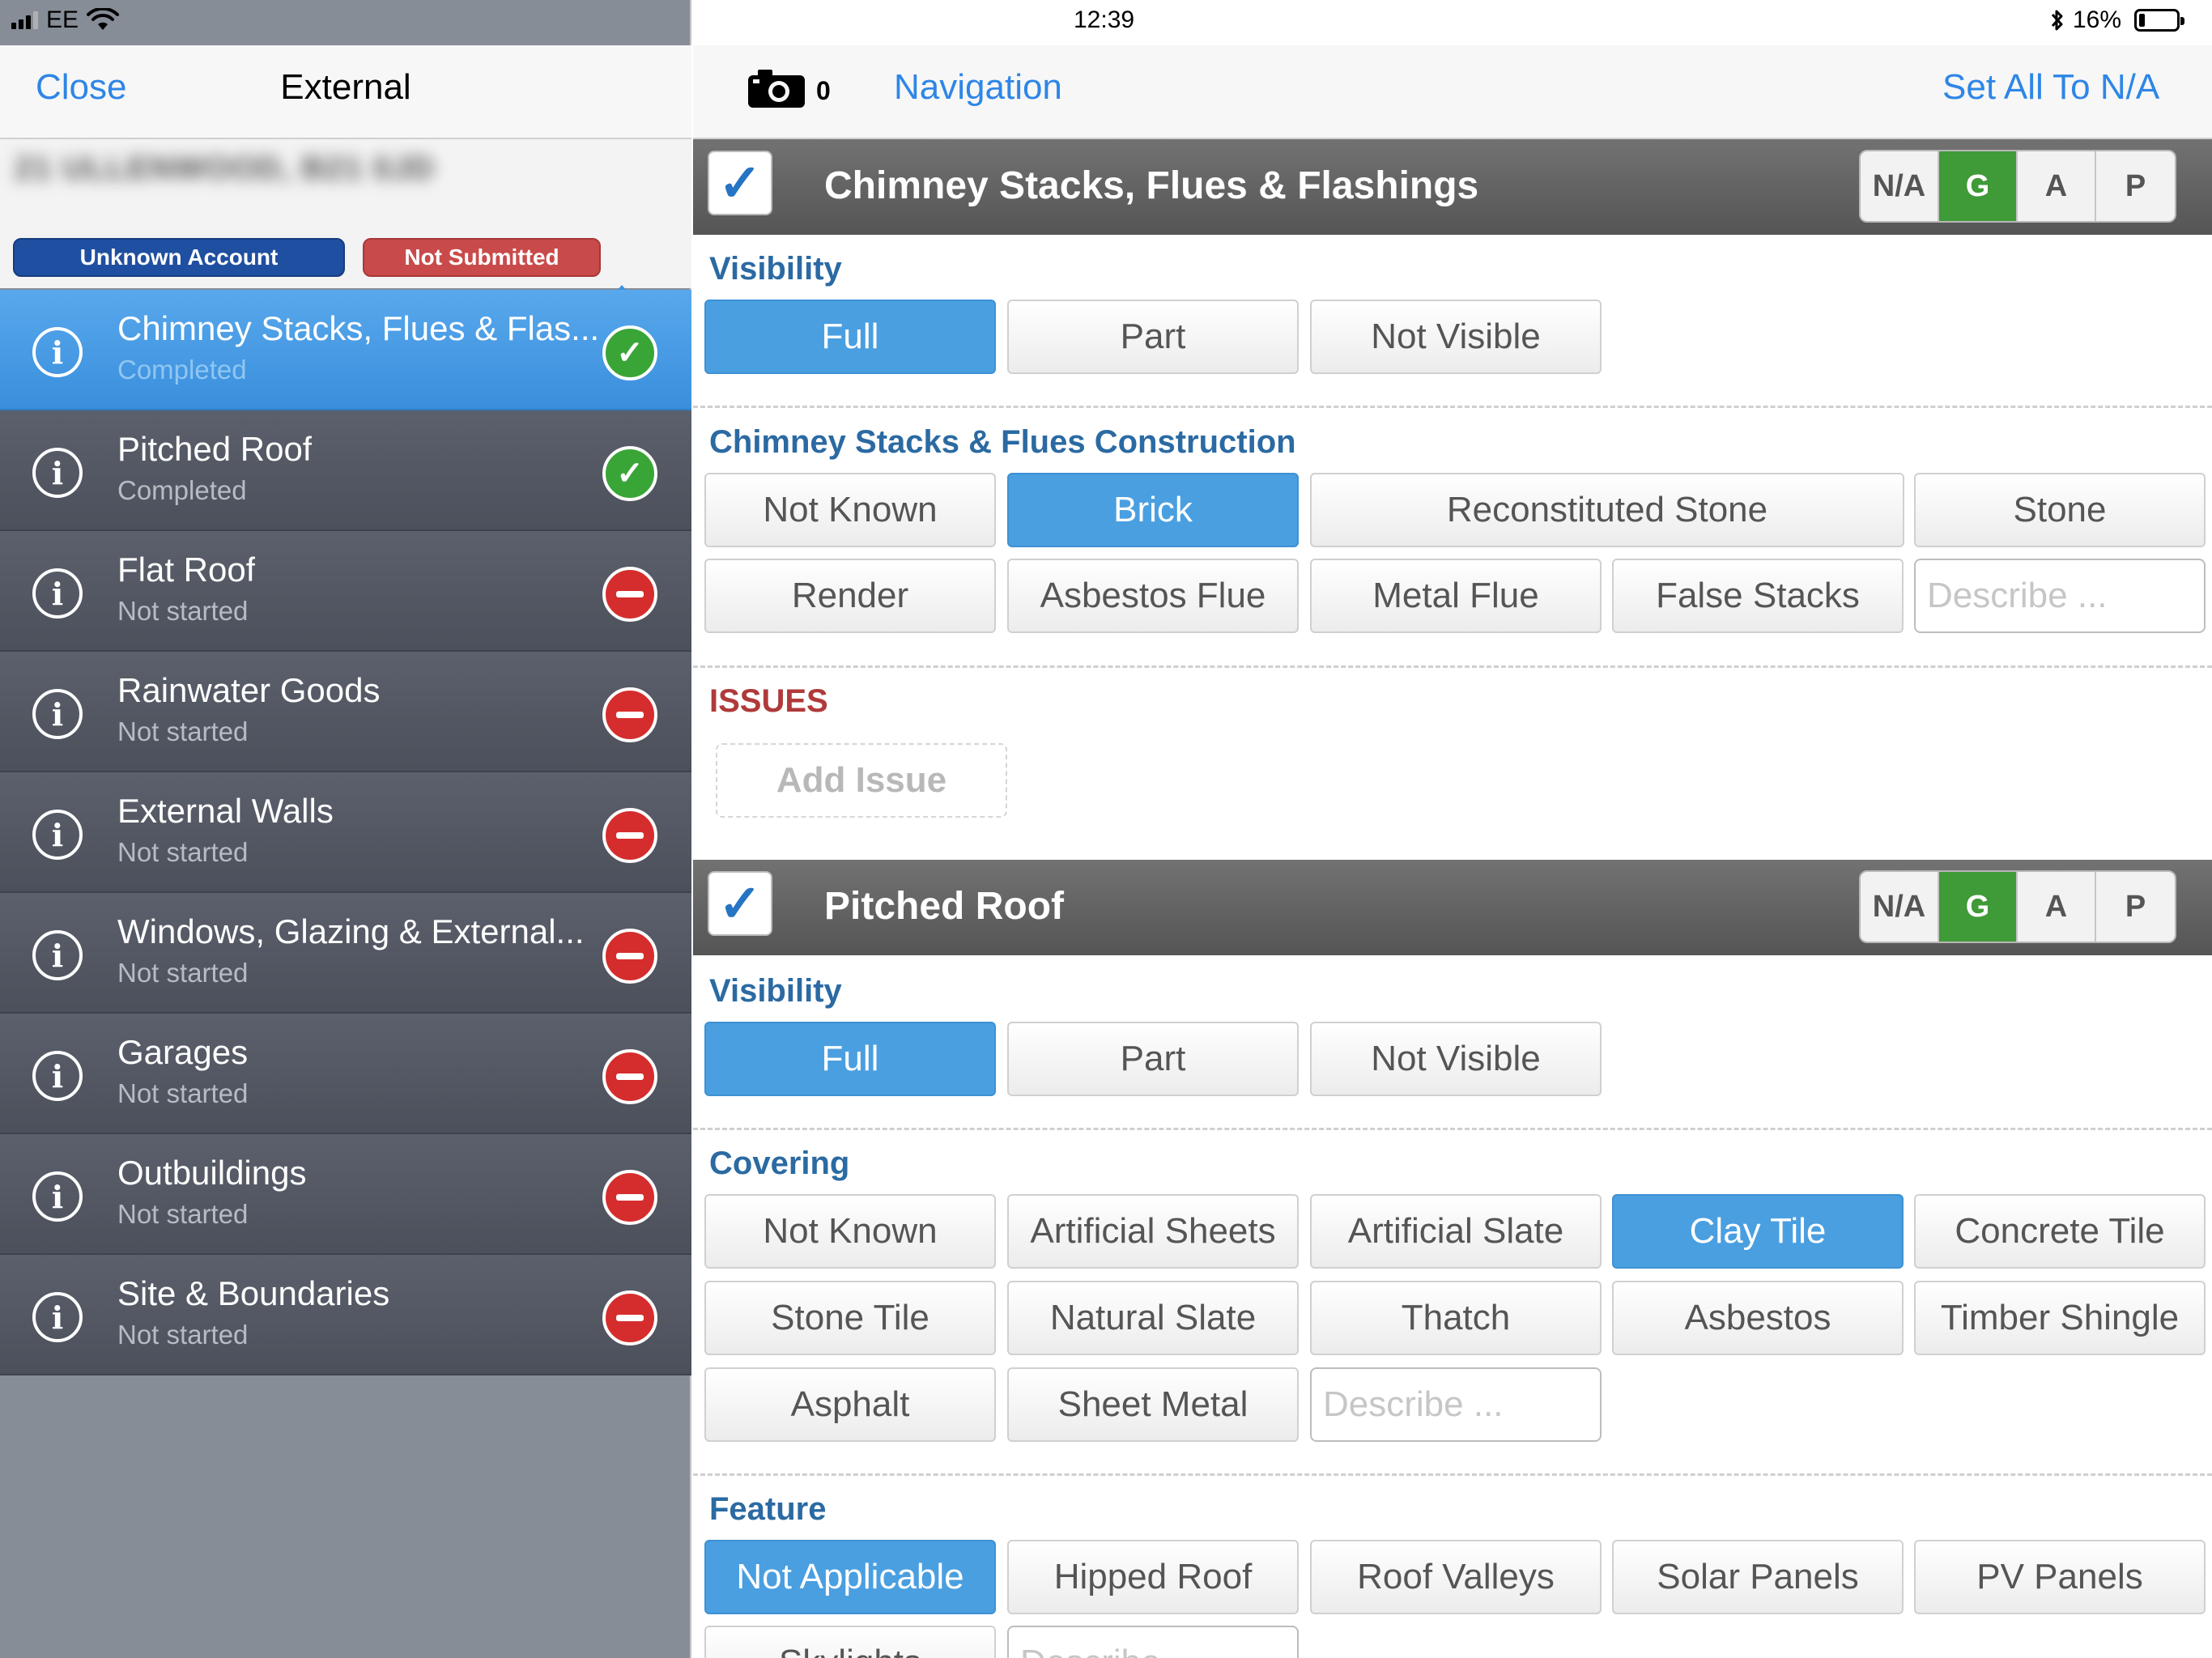  Describe the element at coordinates (345, 591) in the screenshot. I see `section-item-flat-roof: i Flat Roof Not started` at that location.